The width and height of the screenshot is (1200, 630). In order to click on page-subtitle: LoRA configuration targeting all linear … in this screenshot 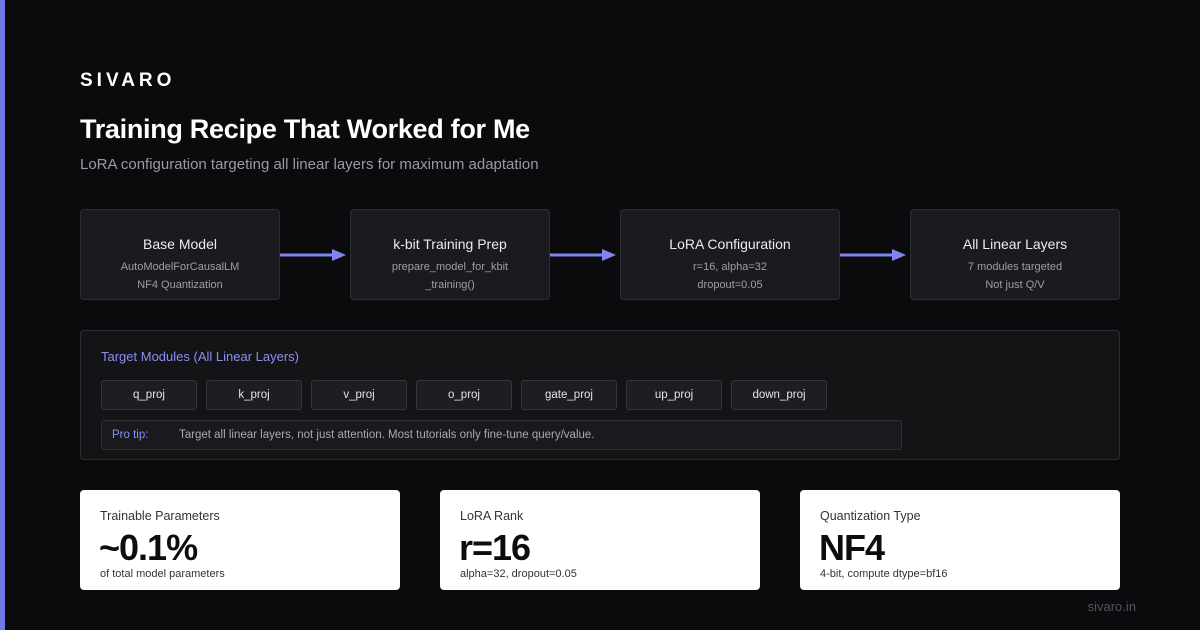, I will do `click(309, 164)`.